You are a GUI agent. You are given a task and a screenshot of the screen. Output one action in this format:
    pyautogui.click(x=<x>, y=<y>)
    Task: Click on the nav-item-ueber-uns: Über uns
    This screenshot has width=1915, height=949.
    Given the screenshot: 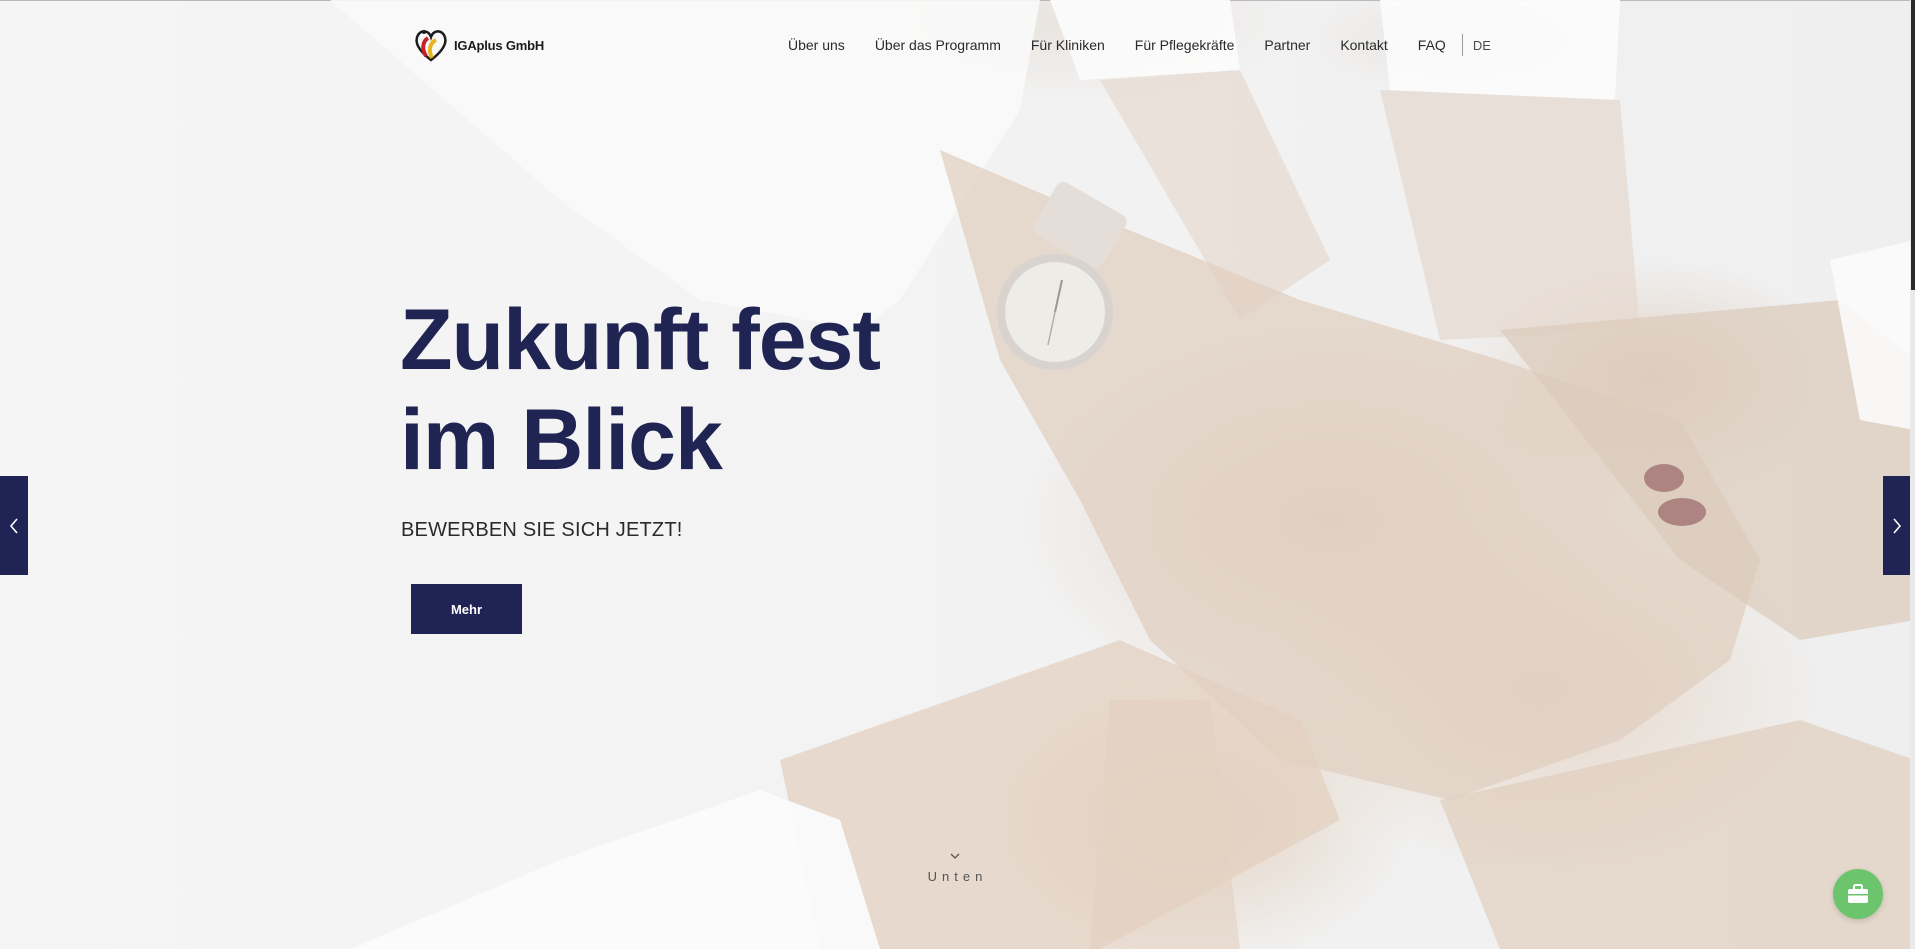 What is the action you would take?
    pyautogui.click(x=816, y=45)
    